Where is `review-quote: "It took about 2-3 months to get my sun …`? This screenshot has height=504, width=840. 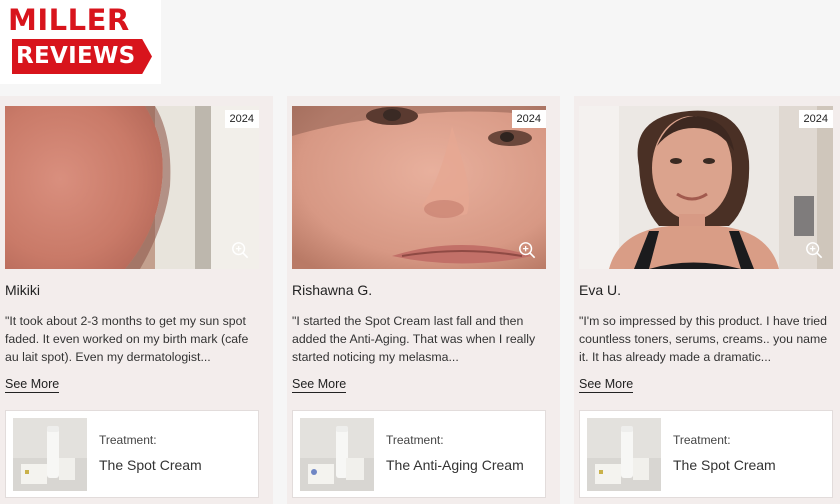 review-quote: "It took about 2-3 months to get my sun … is located at coordinates (127, 339).